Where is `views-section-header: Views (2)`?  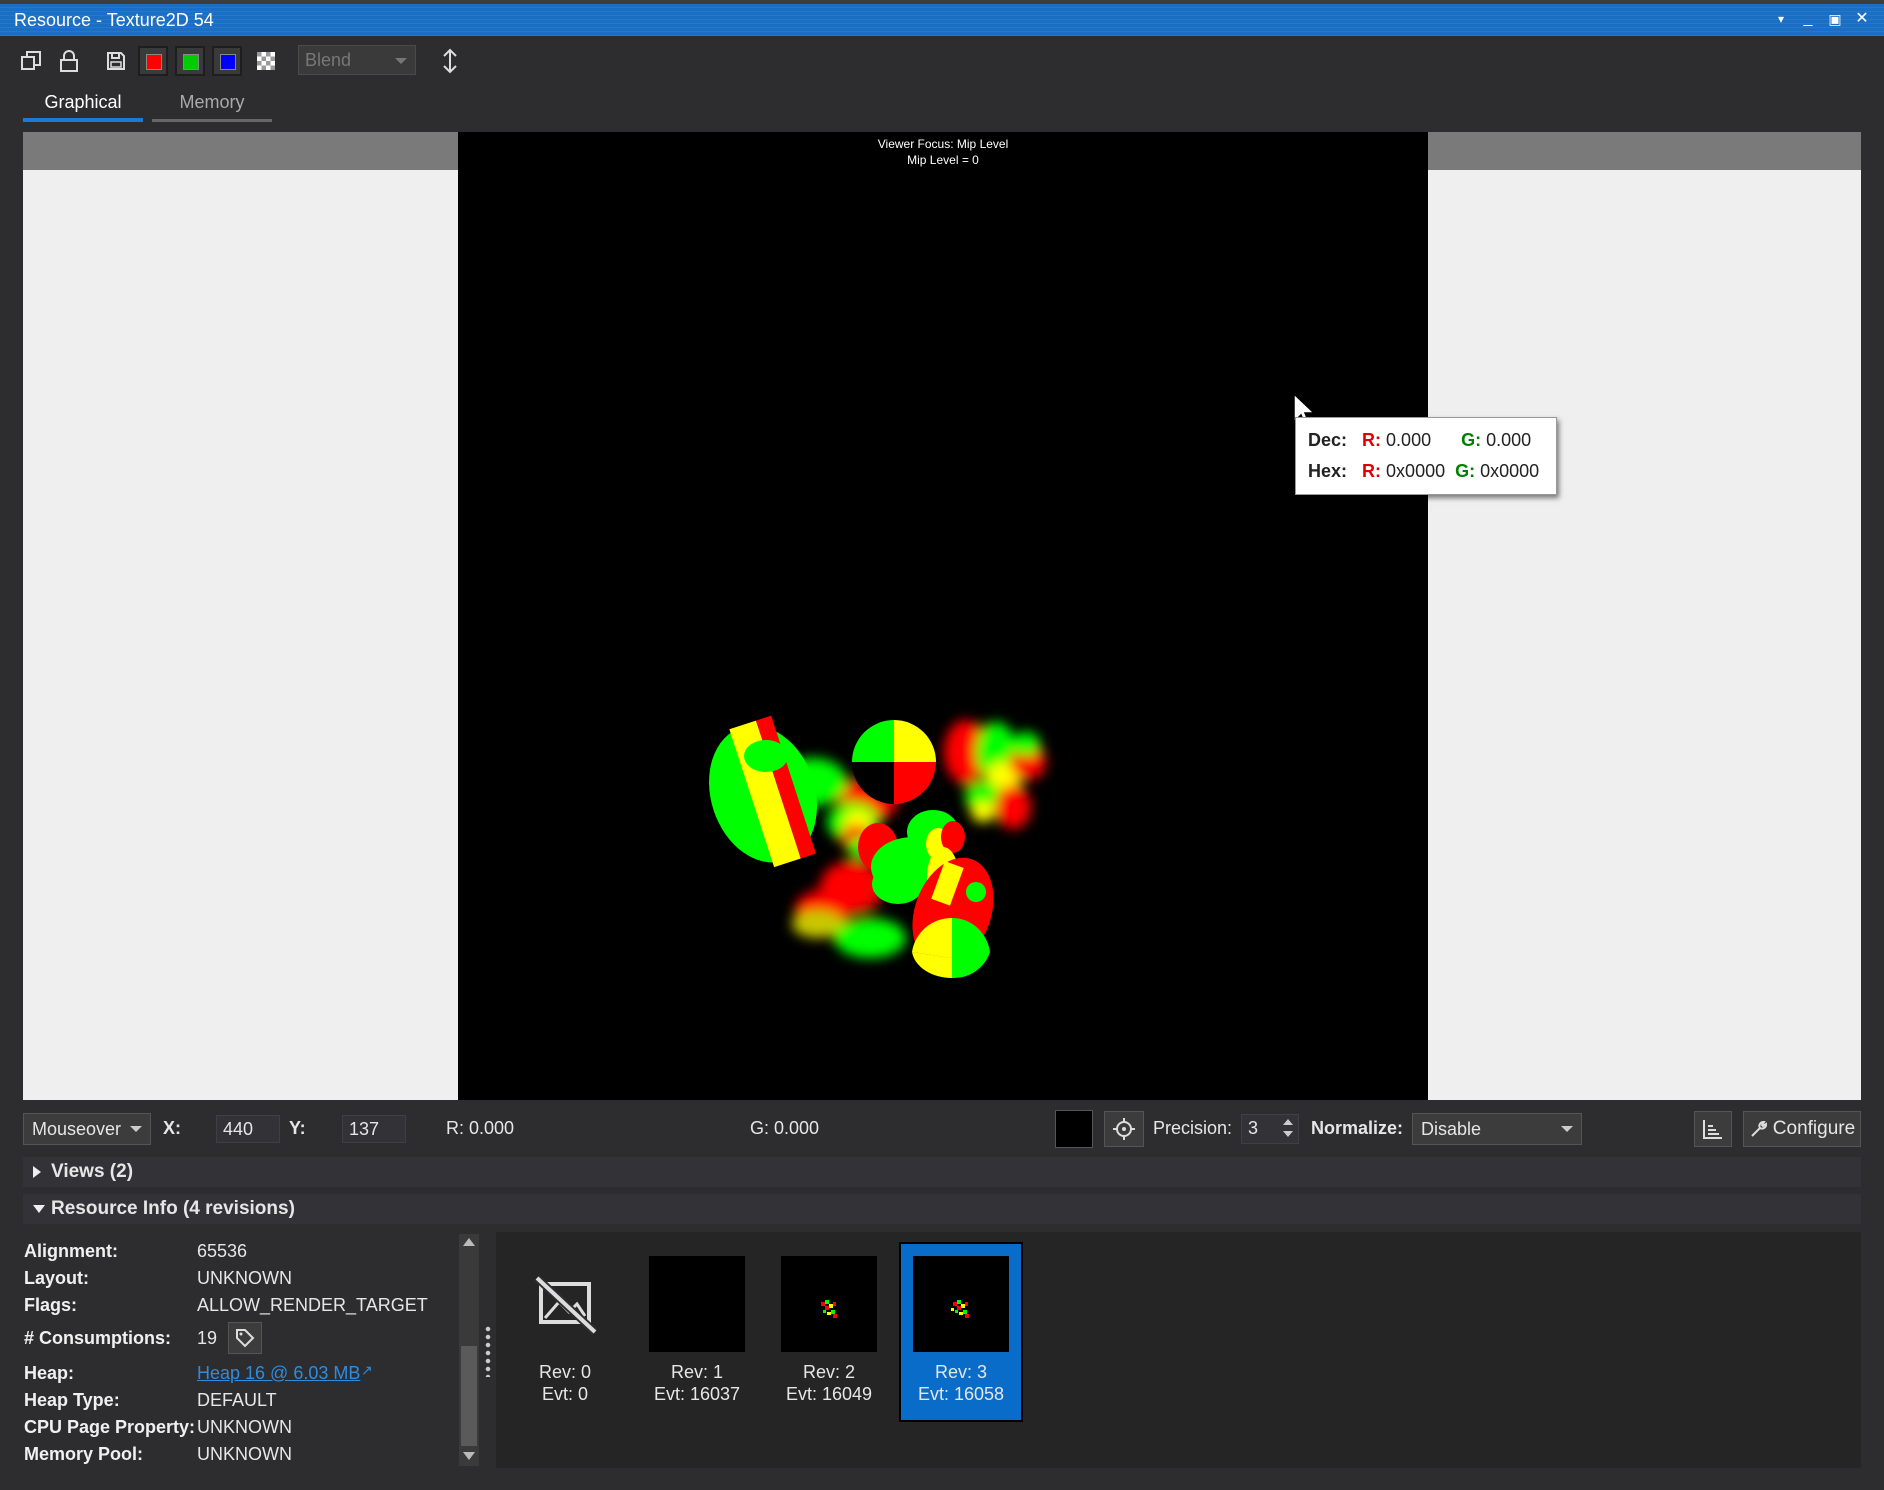 views-section-header: Views (2) is located at coordinates (942, 1172).